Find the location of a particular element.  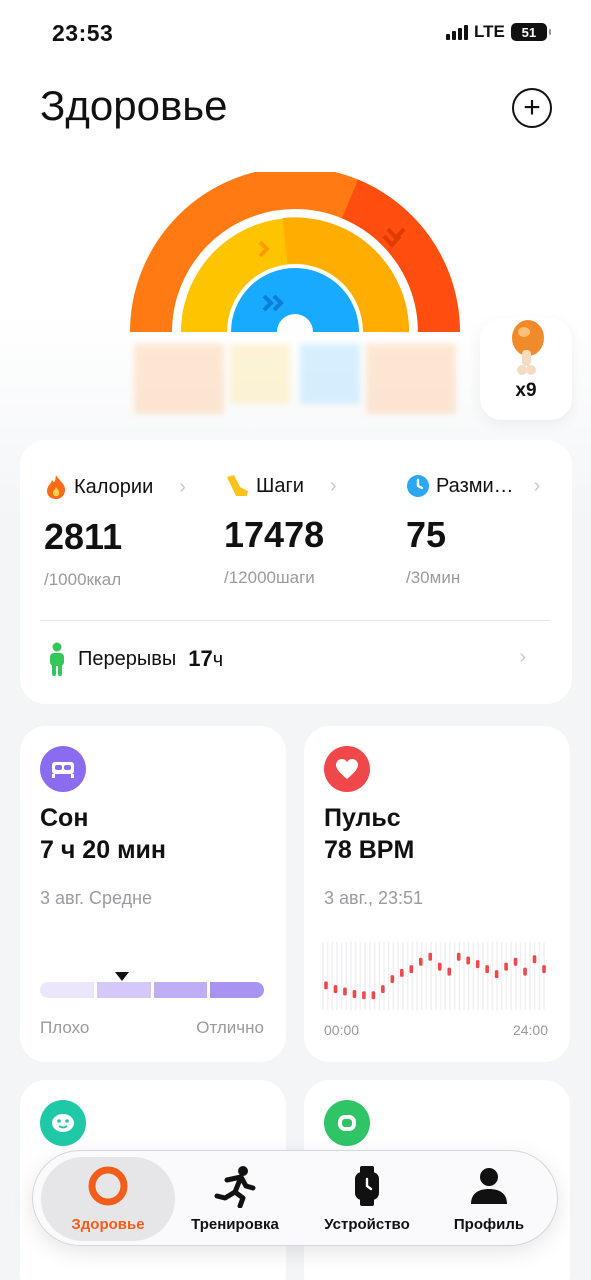

tab-health-label: Здоровье is located at coordinates (108, 1224).